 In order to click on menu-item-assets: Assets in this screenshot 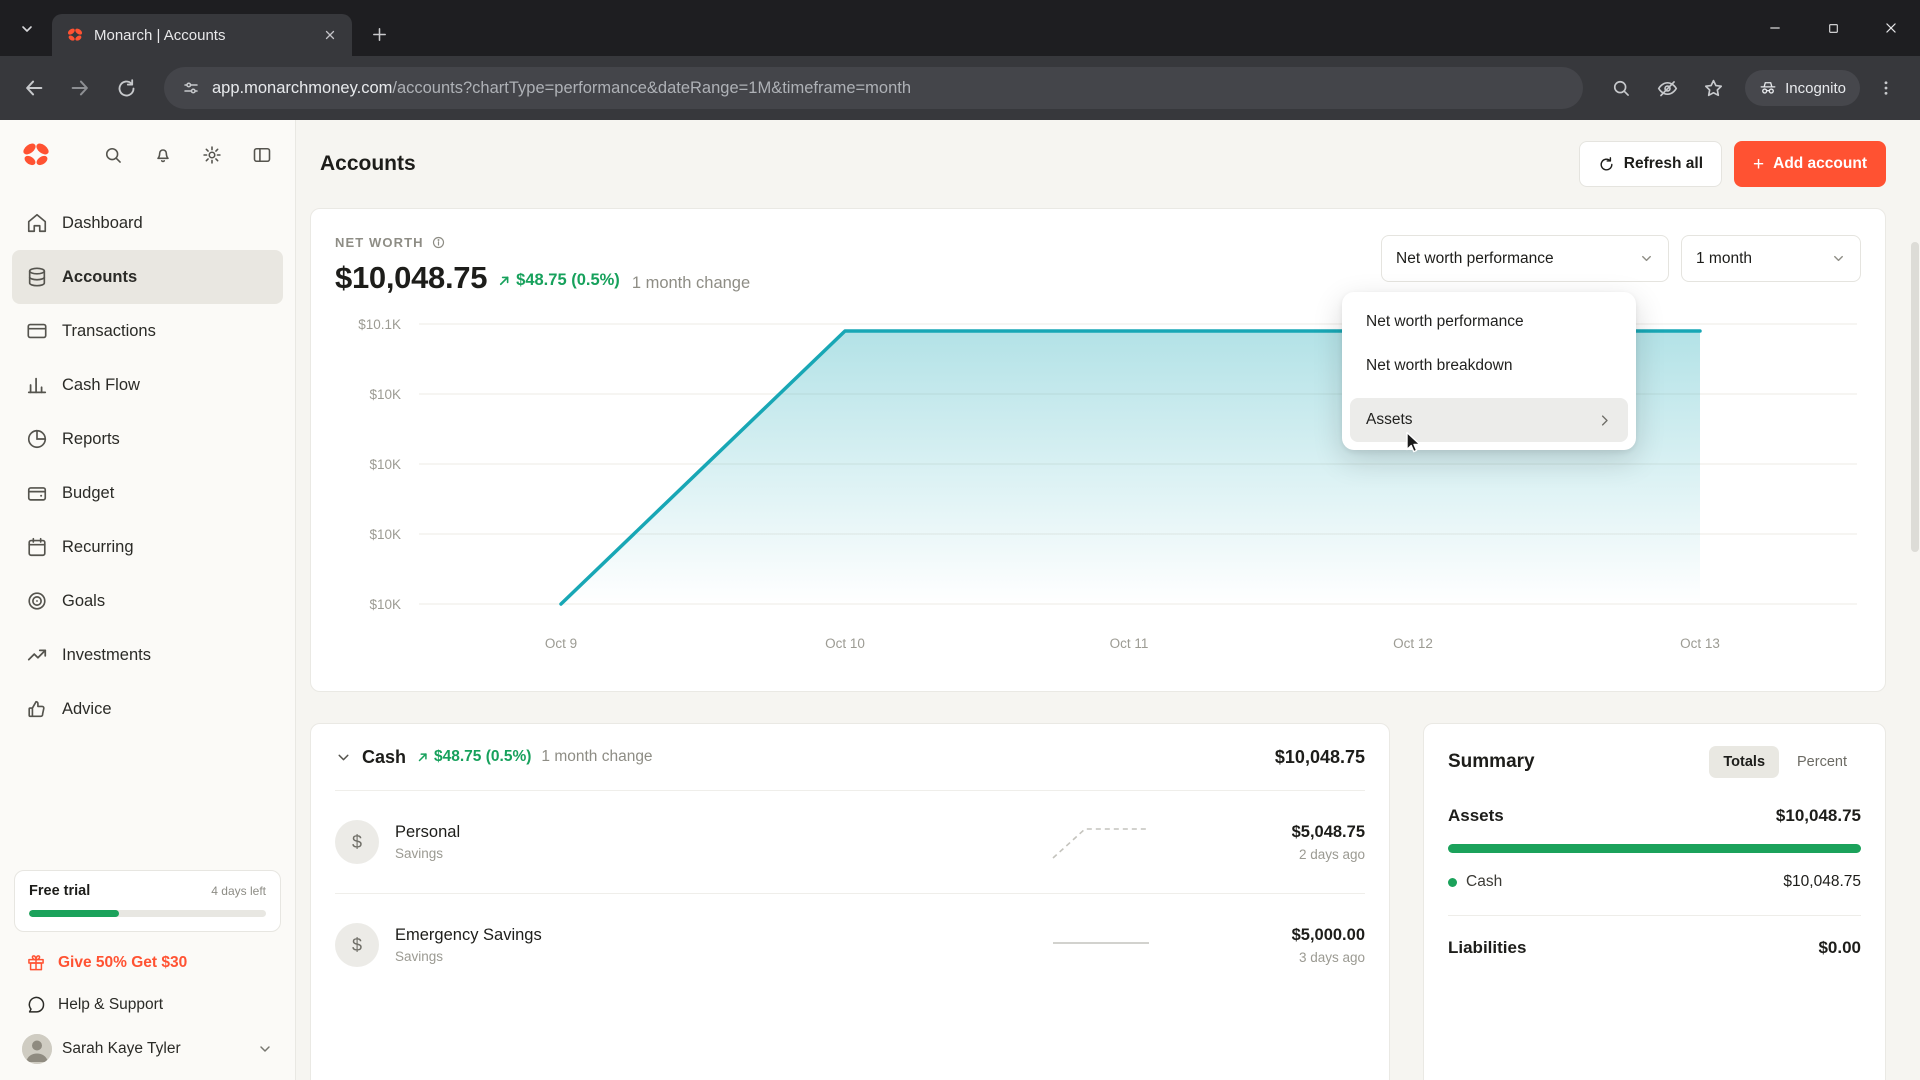, I will do `click(1489, 420)`.